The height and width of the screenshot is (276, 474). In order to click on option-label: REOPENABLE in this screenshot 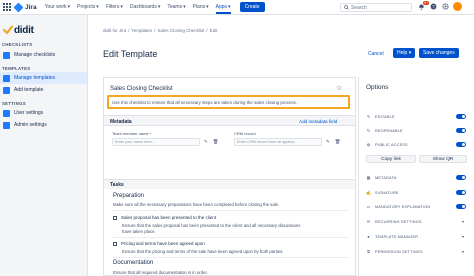, I will do `click(389, 130)`.